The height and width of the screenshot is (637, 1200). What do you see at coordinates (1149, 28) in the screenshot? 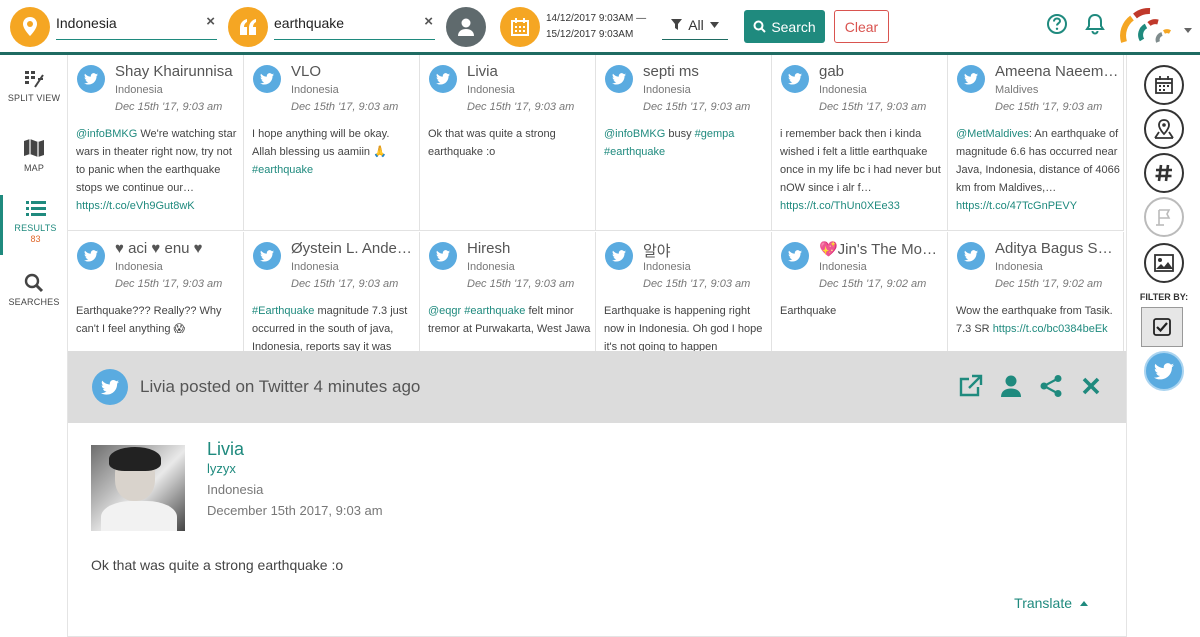
I see `brand-logo` at bounding box center [1149, 28].